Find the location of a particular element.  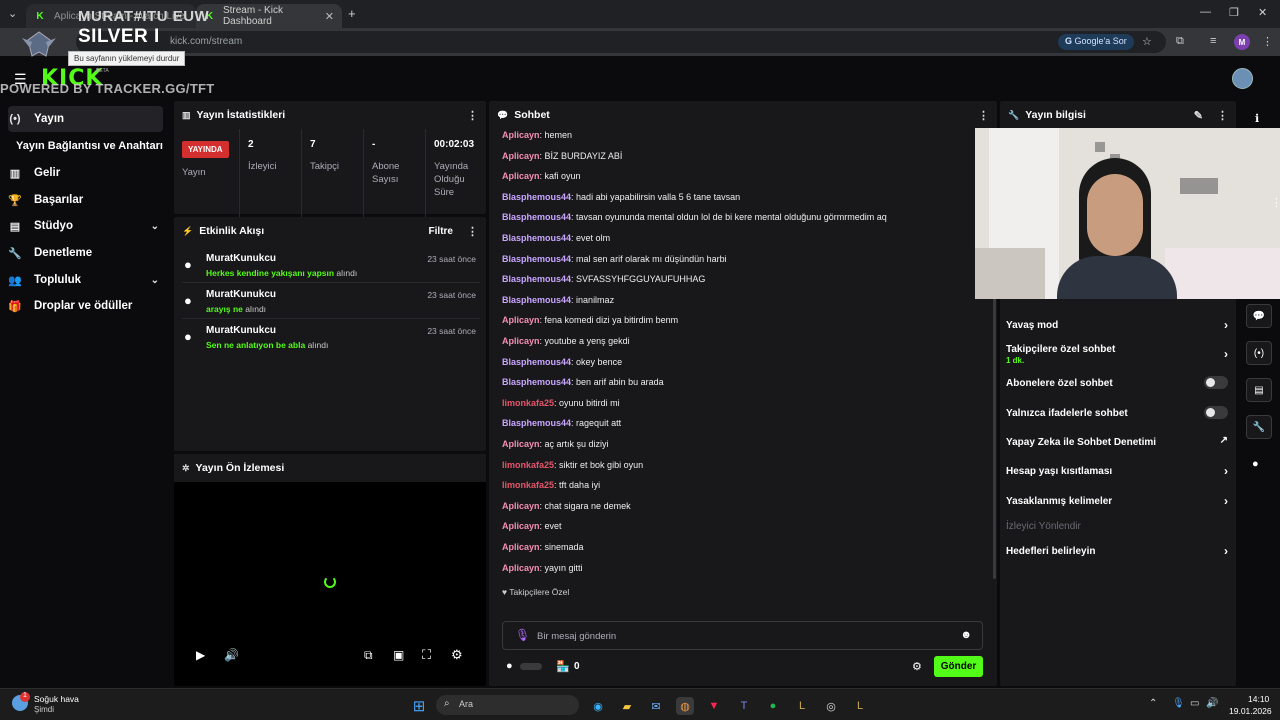

settings-gear-icon: ⚙ is located at coordinates (457, 655).